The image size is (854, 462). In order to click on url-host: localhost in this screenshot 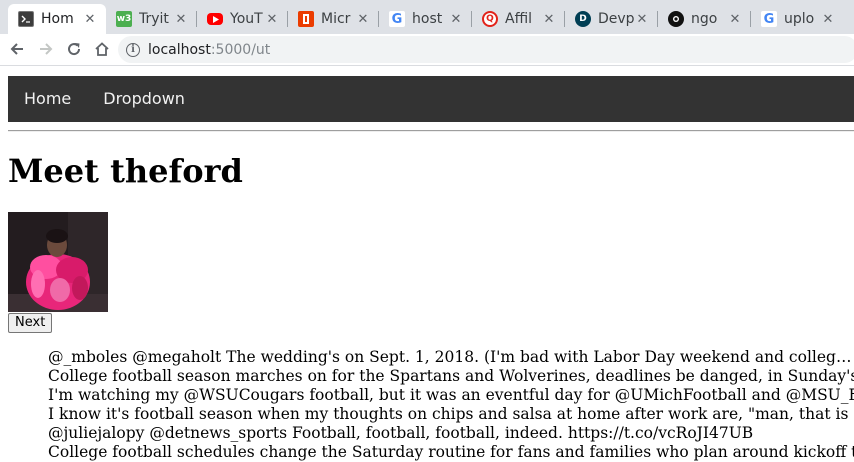, I will do `click(179, 49)`.